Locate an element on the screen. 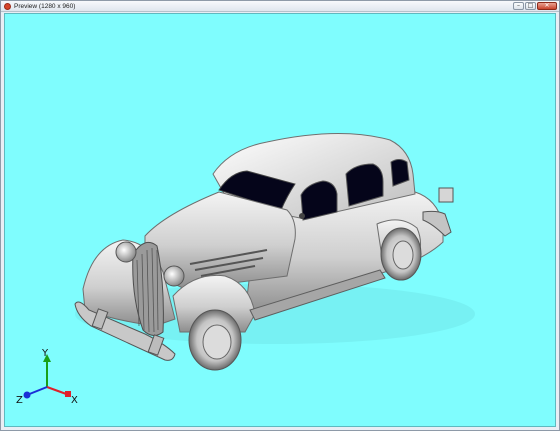  maximize-button: □ is located at coordinates (530, 6).